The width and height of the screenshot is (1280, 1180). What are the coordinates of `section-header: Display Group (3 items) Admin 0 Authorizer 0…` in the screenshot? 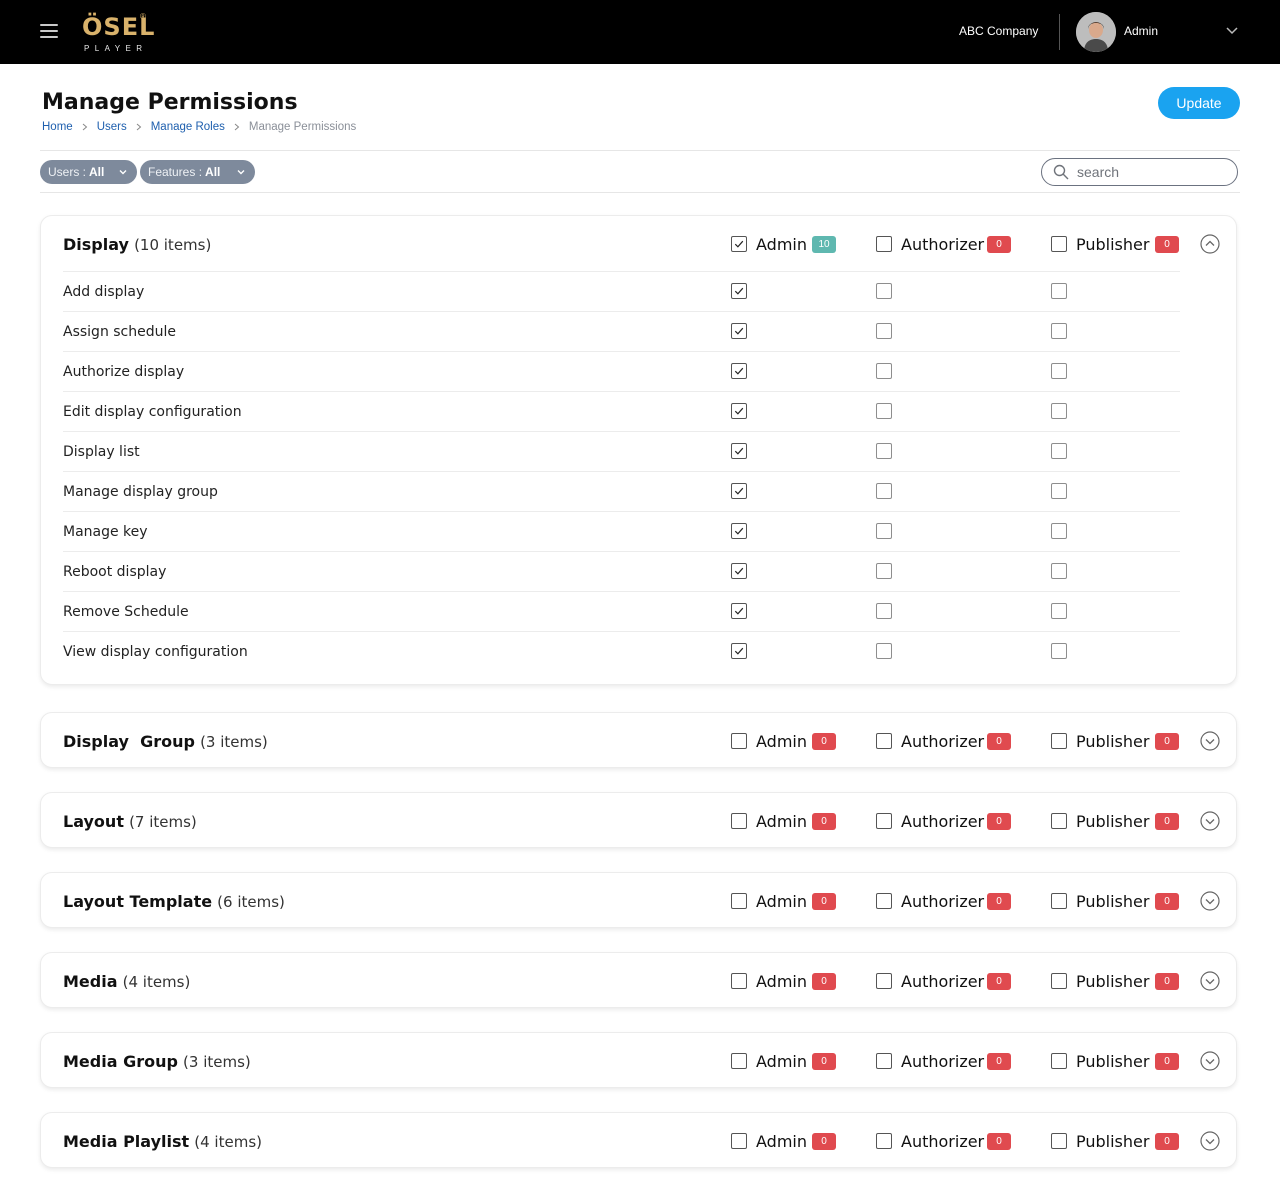 It's located at (638, 741).